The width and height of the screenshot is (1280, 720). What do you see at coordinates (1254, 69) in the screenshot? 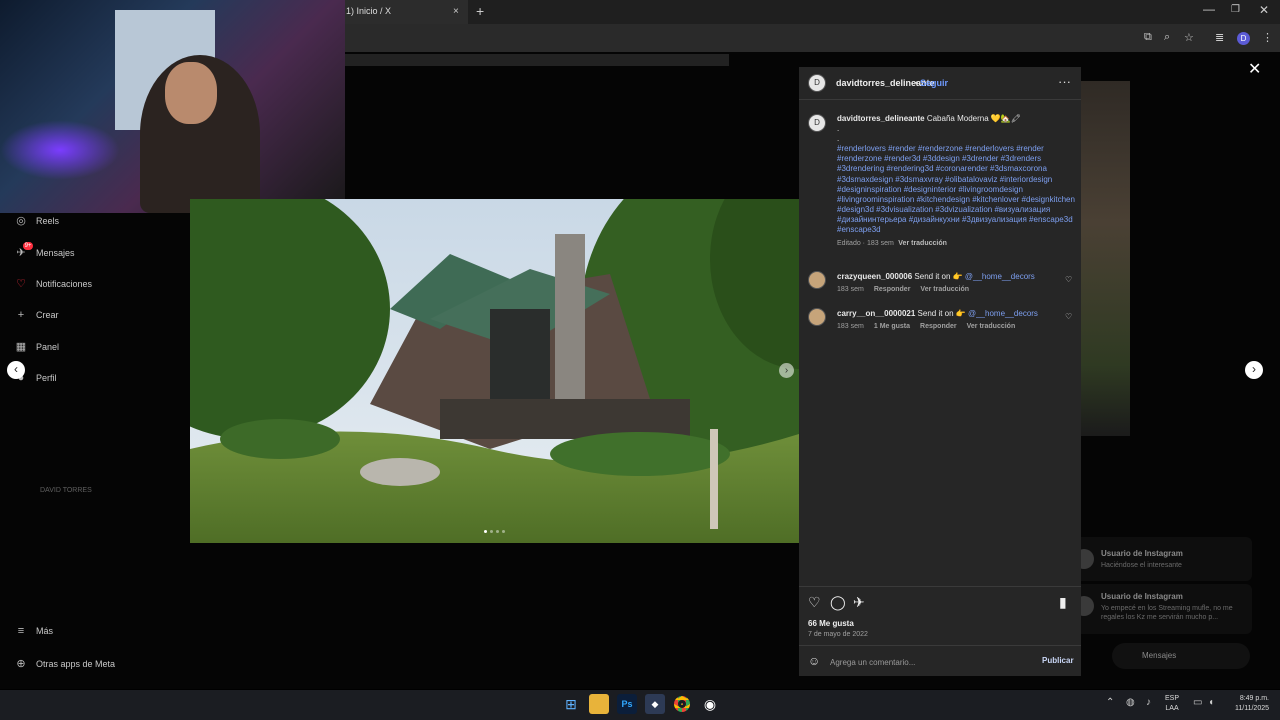
I see `modal-close-button: ✕` at bounding box center [1254, 69].